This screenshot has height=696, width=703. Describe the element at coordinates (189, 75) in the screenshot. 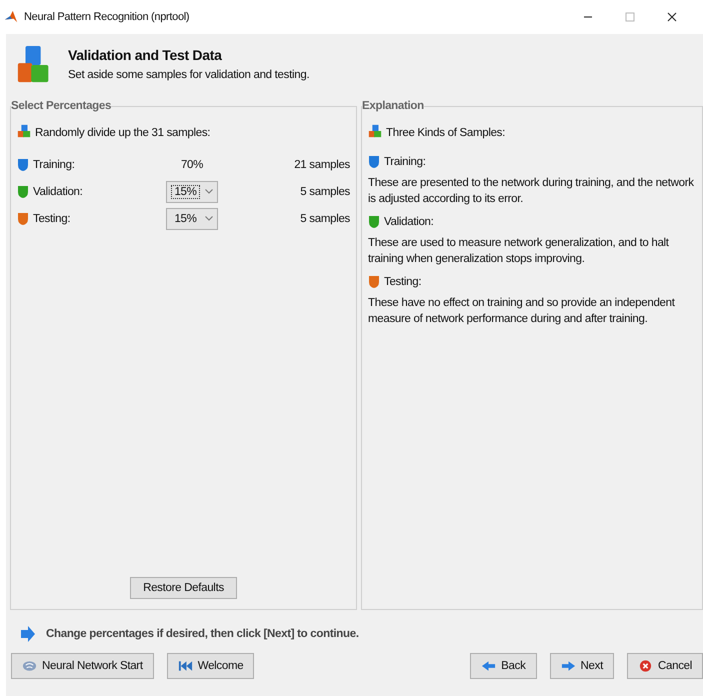

I see `page-subtitle: Set aside some samples for validation and testing.` at that location.